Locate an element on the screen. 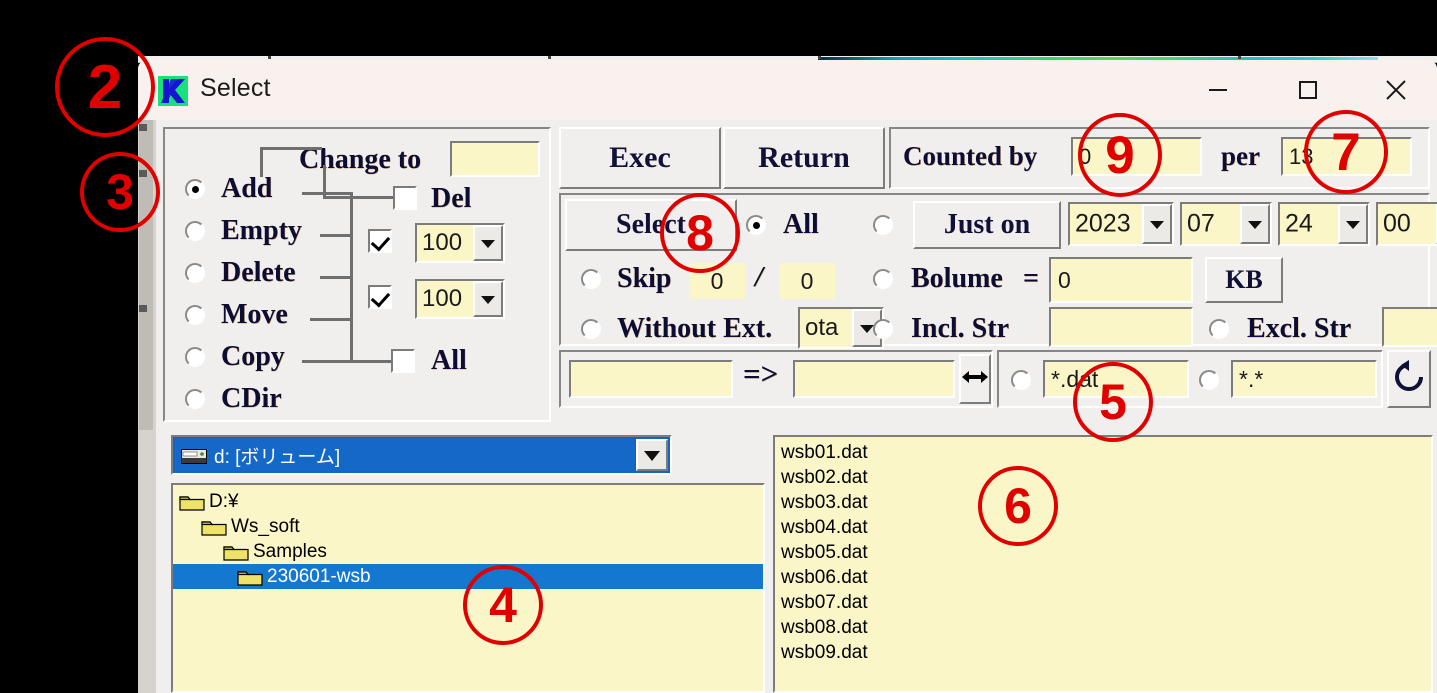  mode-radio-add is located at coordinates (195, 189).